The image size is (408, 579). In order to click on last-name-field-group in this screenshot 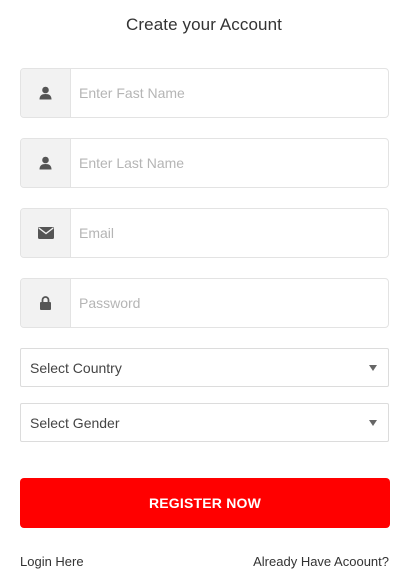, I will do `click(204, 163)`.